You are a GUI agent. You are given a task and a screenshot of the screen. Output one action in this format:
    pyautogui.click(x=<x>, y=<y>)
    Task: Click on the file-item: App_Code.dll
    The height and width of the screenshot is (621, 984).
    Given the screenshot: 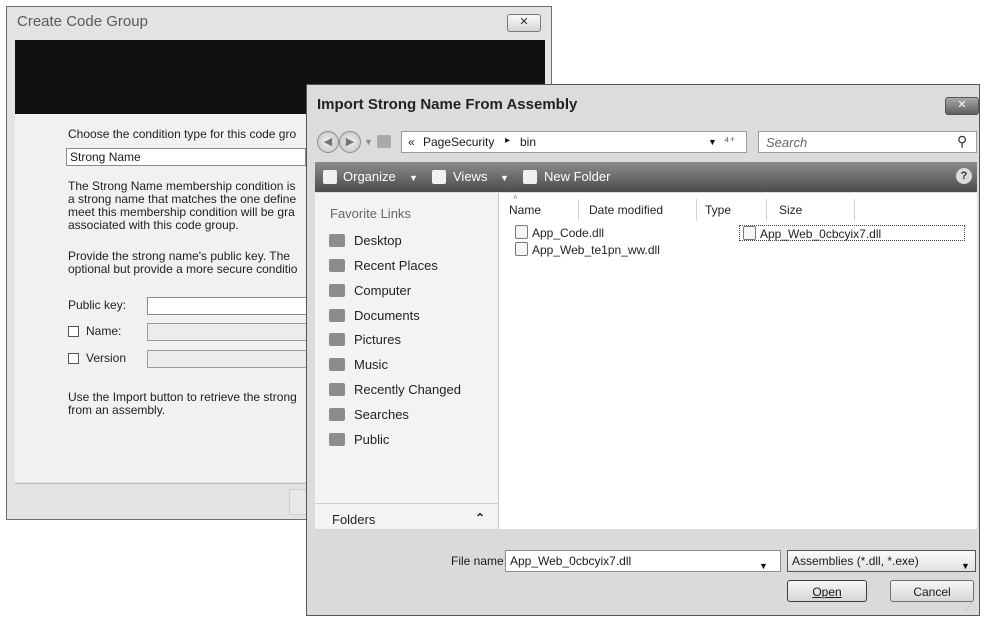 What is the action you would take?
    pyautogui.click(x=559, y=233)
    